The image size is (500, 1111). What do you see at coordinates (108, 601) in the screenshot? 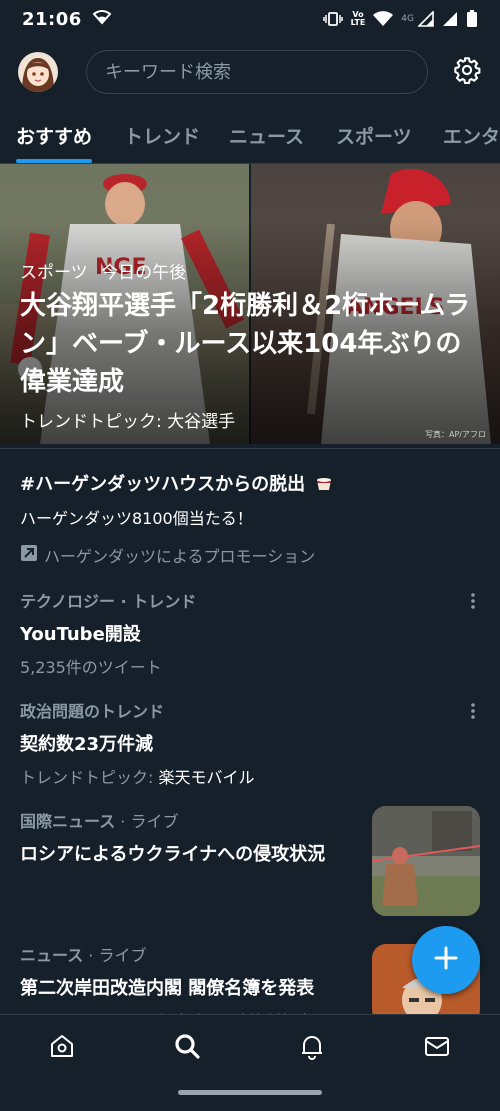
I see `trend-category: テクノロジー · トレンド` at bounding box center [108, 601].